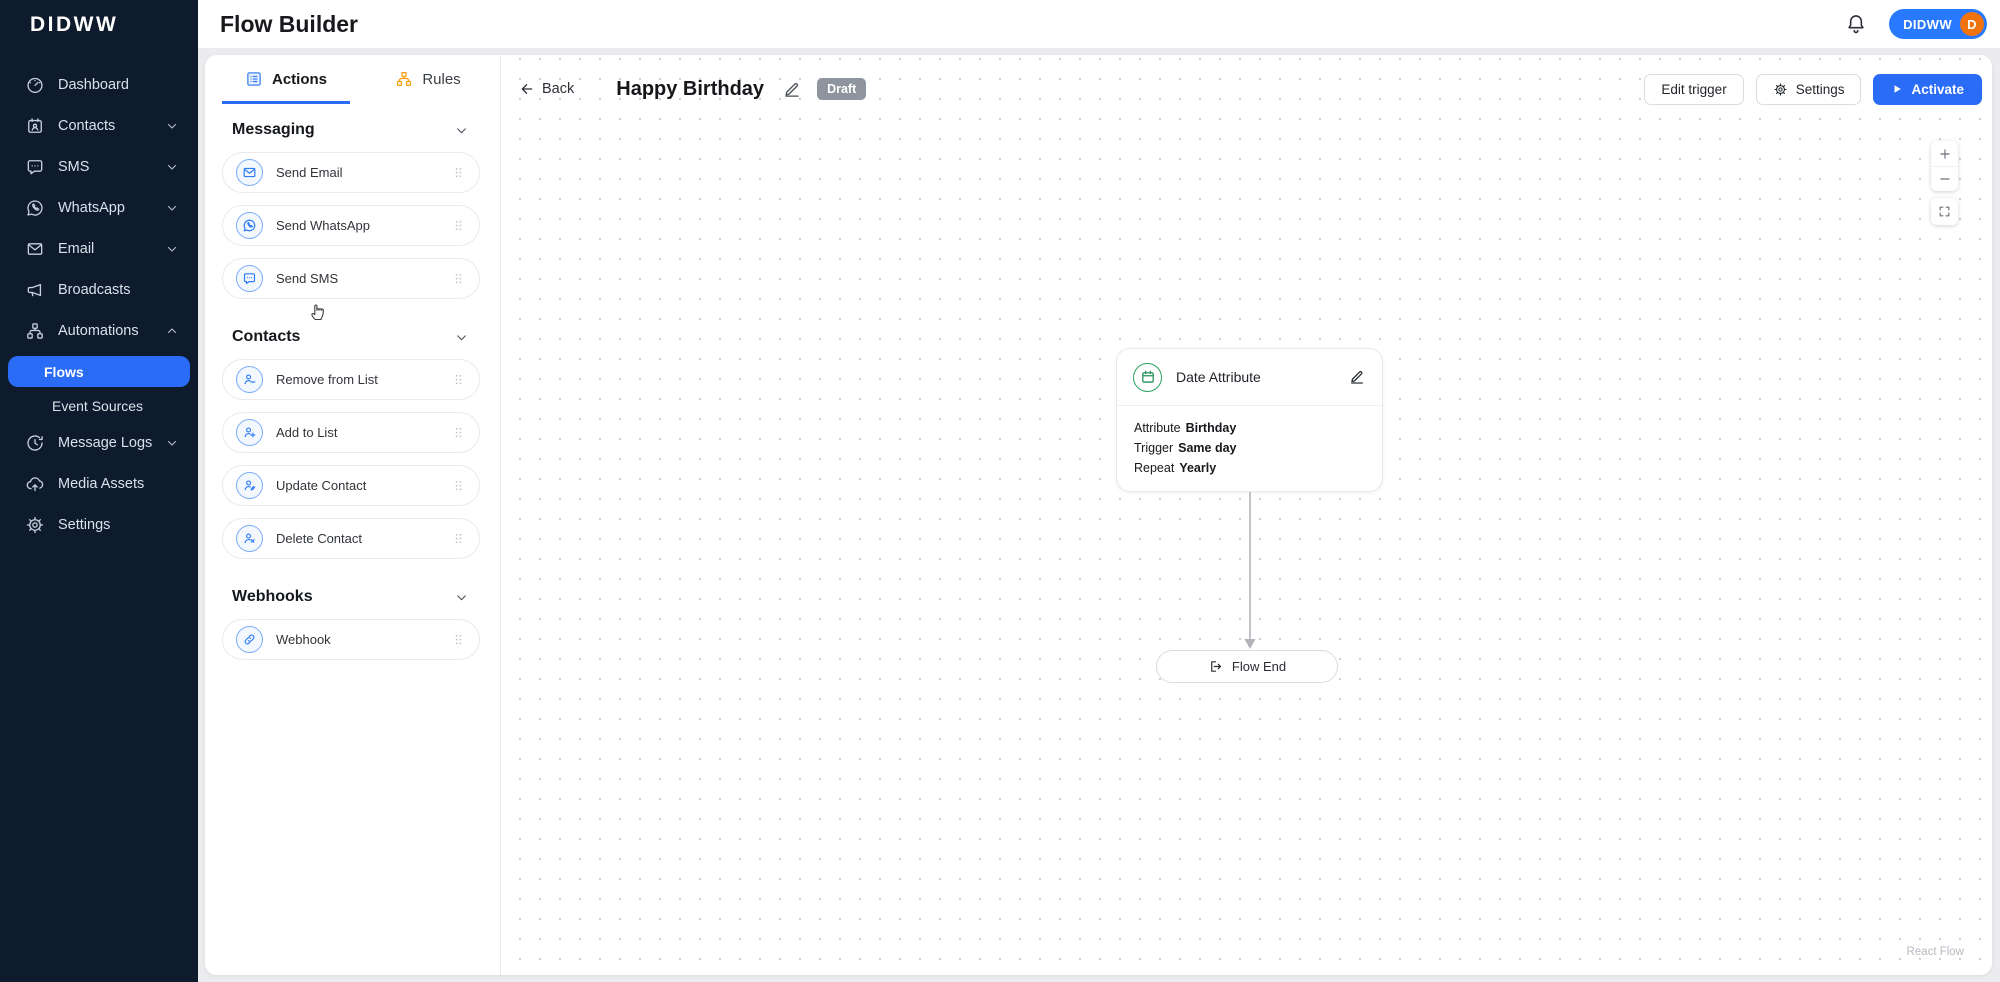 The width and height of the screenshot is (2000, 982). Describe the element at coordinates (1218, 377) in the screenshot. I see `node-title: Date Attribute` at that location.